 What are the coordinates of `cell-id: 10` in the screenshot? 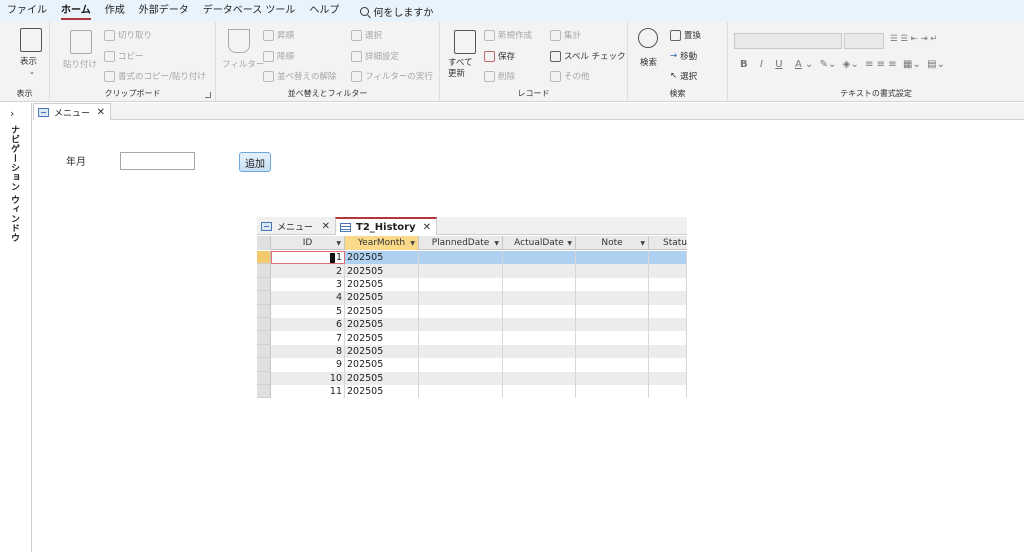 It's located at (308, 378).